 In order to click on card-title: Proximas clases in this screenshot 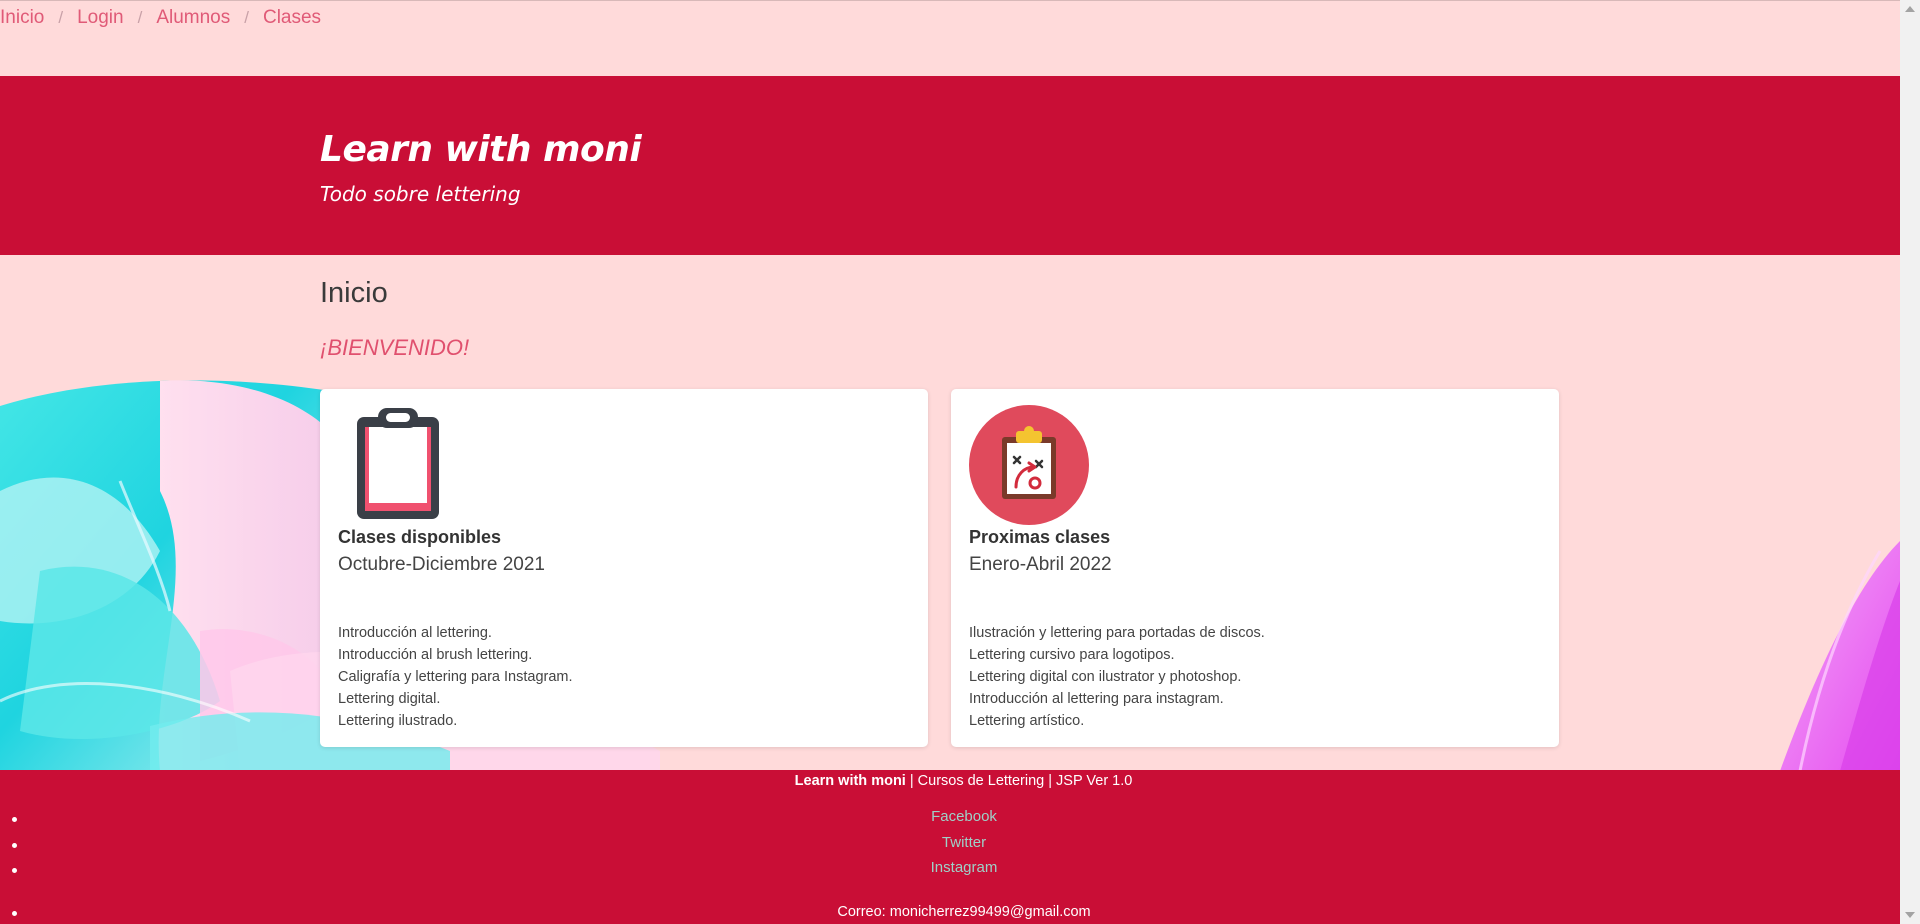, I will do `click(1040, 537)`.